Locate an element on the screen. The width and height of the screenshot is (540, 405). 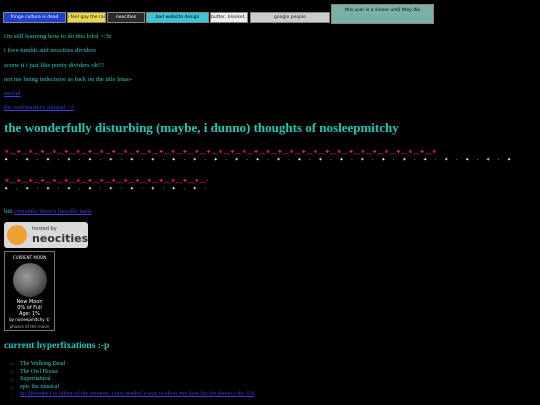
nav-link-1: neoful is located at coordinates (12, 93).